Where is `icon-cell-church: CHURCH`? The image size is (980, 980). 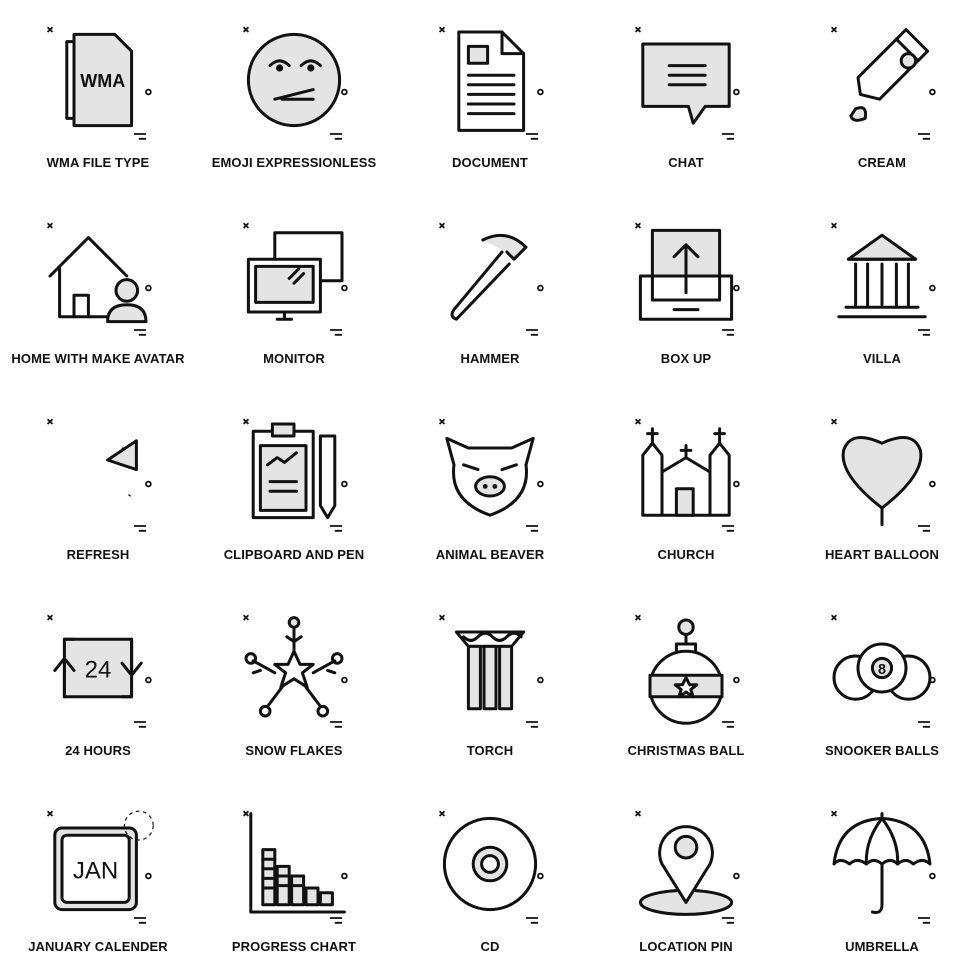
icon-cell-church: CHURCH is located at coordinates (686, 490).